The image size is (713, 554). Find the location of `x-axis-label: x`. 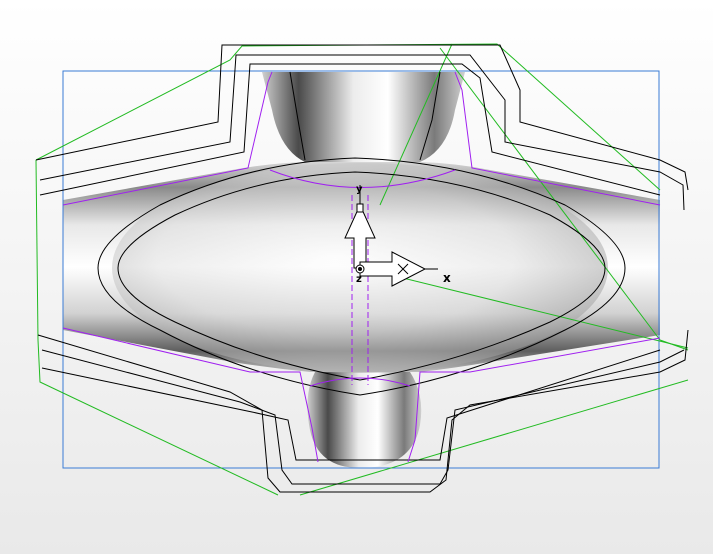

x-axis-label: x is located at coordinates (447, 278).